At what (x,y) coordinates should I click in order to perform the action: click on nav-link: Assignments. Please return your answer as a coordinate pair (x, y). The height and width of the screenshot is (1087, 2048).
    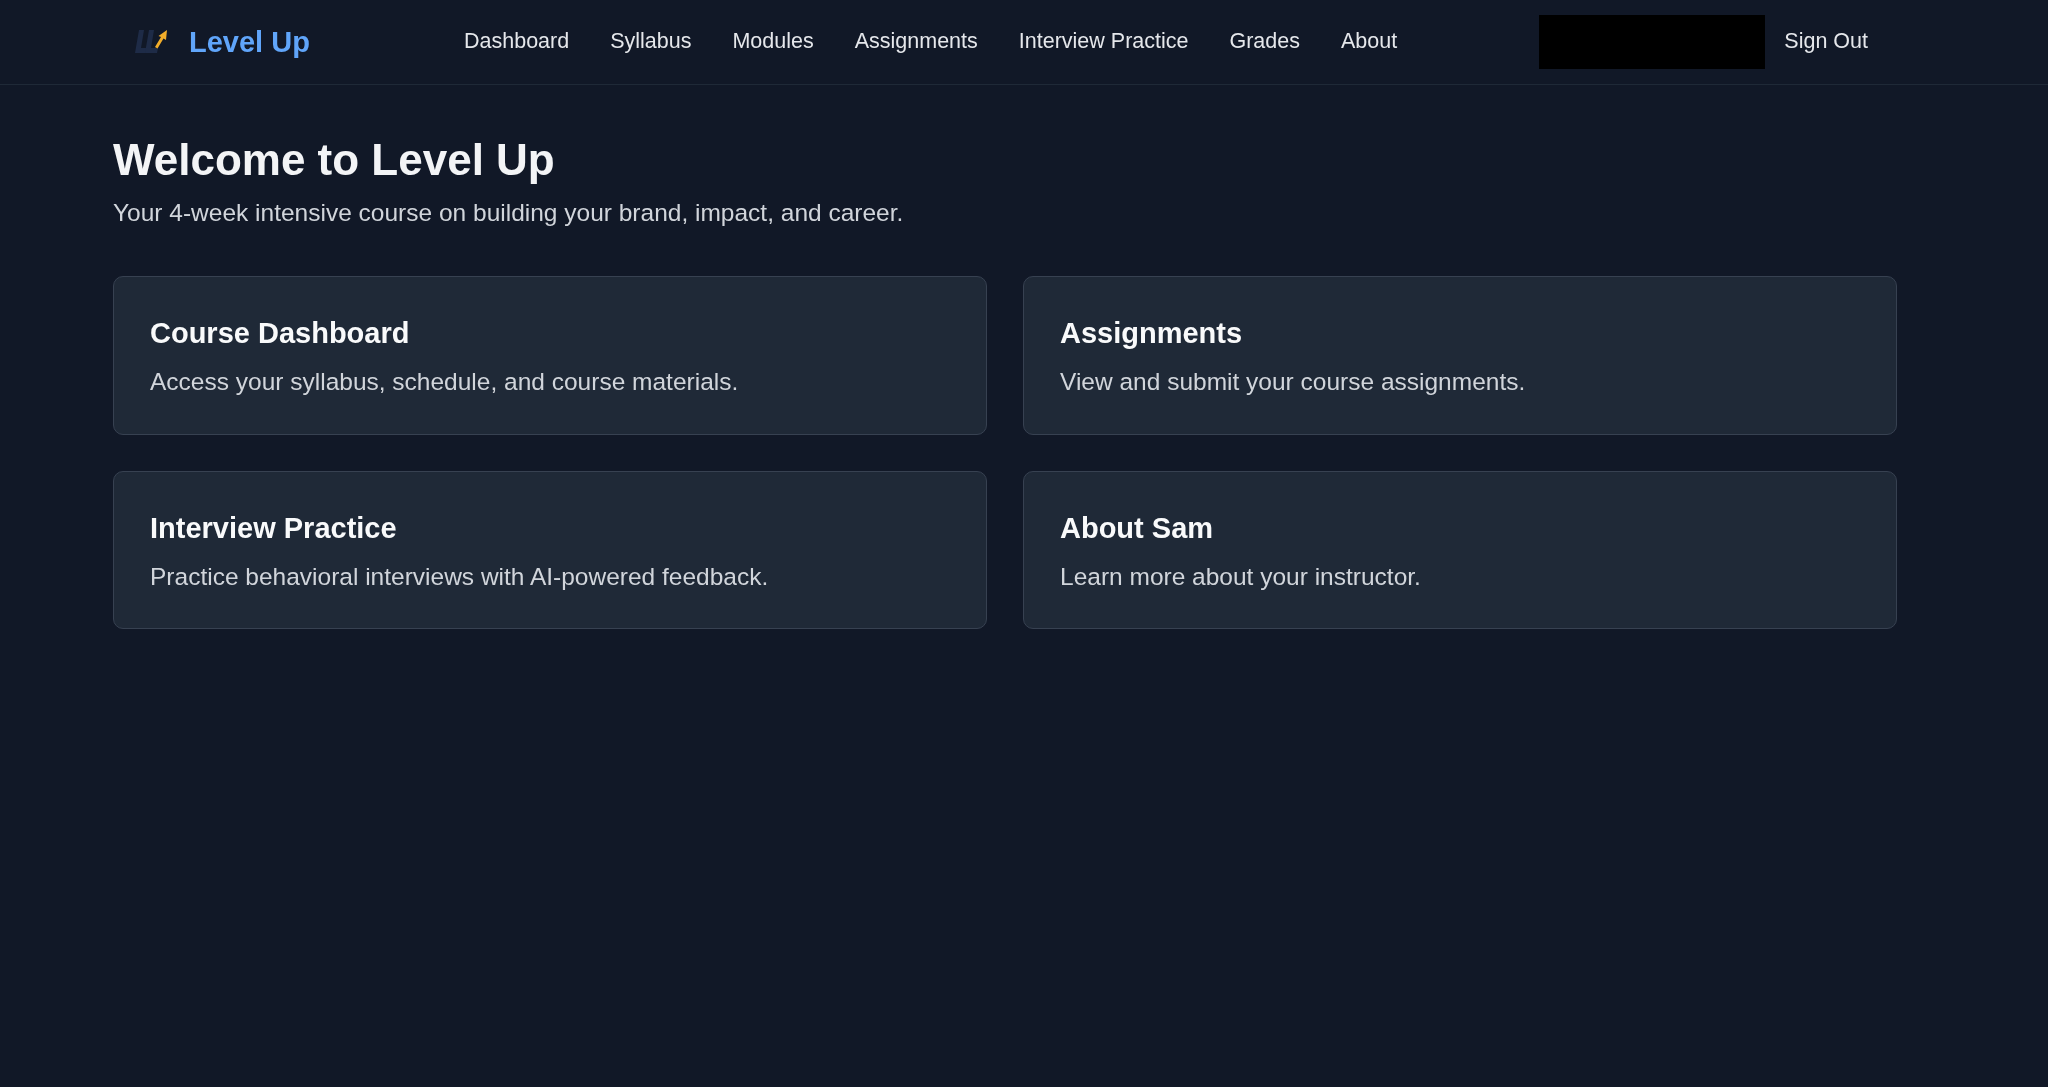
    Looking at the image, I should click on (916, 42).